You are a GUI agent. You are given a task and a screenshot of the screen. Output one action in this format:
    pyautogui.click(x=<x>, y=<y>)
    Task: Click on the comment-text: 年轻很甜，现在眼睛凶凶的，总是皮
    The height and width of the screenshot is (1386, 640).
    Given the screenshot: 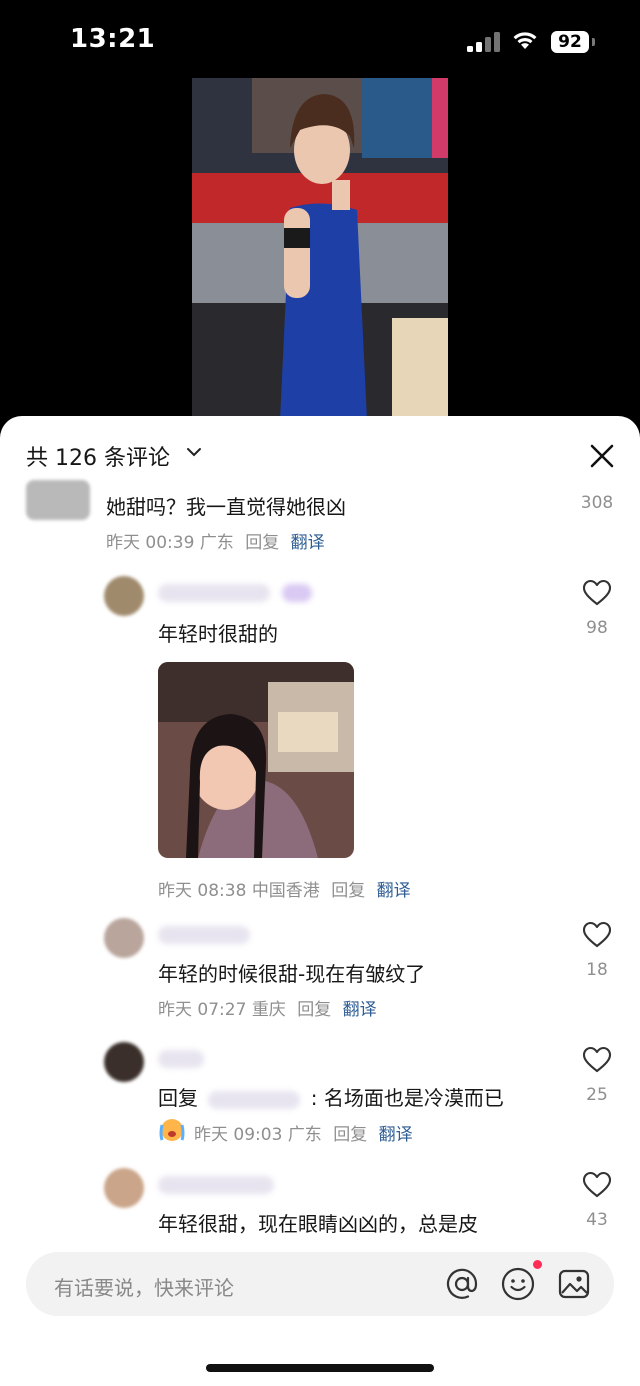 What is the action you would take?
    pyautogui.click(x=318, y=1224)
    